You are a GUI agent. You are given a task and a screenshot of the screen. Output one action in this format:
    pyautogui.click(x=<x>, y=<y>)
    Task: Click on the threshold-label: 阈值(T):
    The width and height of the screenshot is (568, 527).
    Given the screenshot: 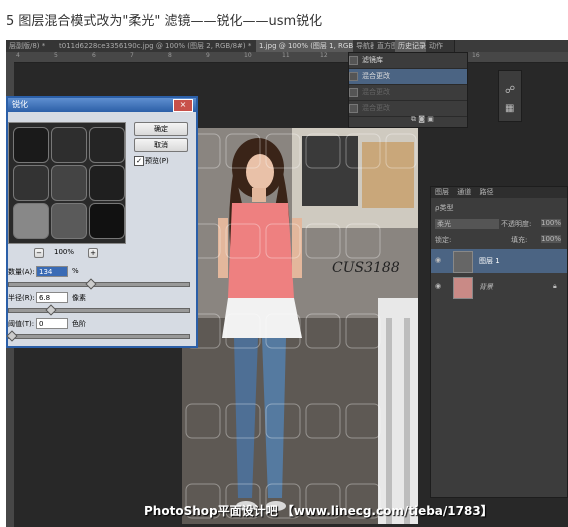 What is the action you would take?
    pyautogui.click(x=21, y=324)
    